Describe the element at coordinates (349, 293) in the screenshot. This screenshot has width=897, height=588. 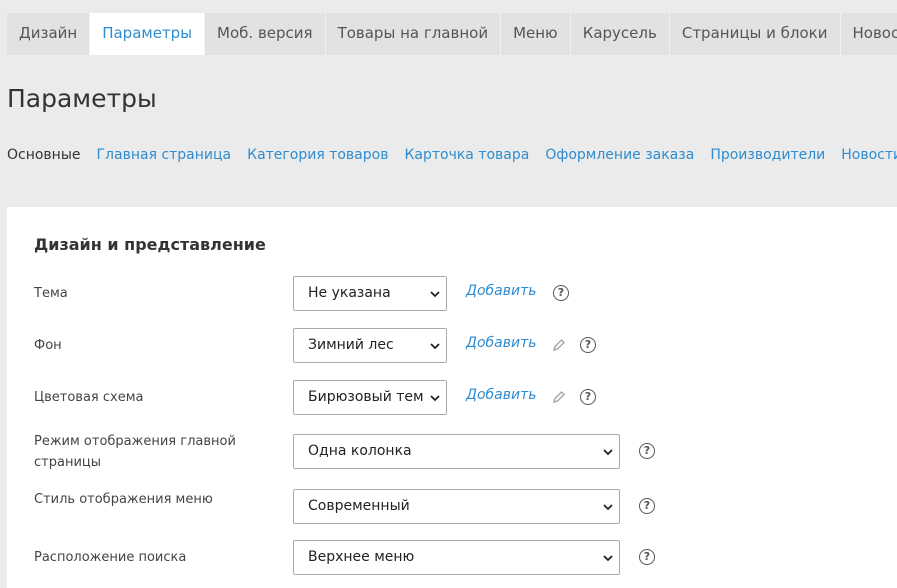
I see `theme-select-value: Не указана` at that location.